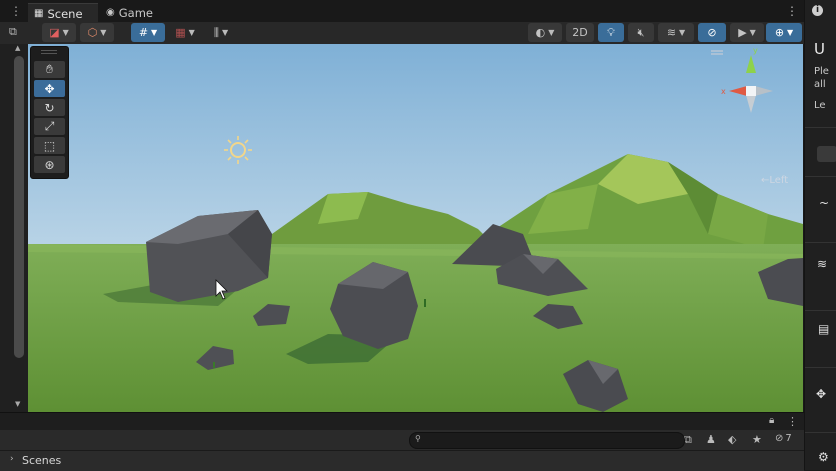  Describe the element at coordinates (723, 91) in the screenshot. I see `svg-text: x` at that location.